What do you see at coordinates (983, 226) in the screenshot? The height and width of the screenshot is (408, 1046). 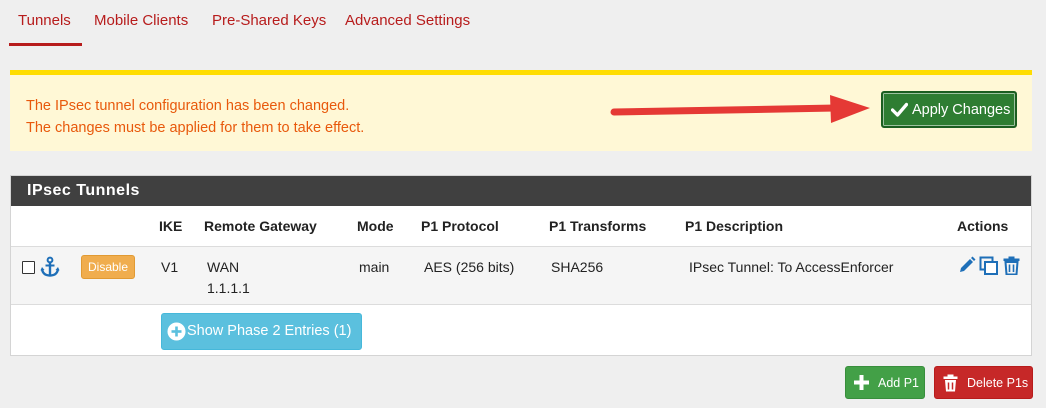 I see `column-header-actions: Actions` at bounding box center [983, 226].